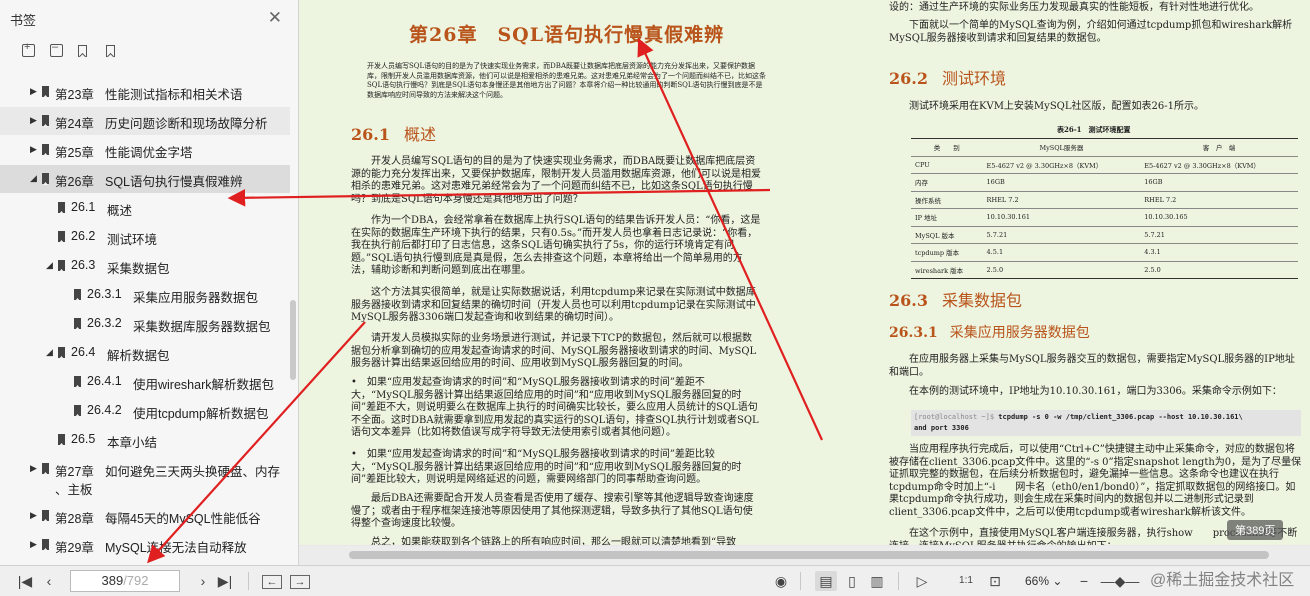  Describe the element at coordinates (145, 92) in the screenshot. I see `outline-item: ▶ 第23章 性能测试指标和相关术语` at that location.